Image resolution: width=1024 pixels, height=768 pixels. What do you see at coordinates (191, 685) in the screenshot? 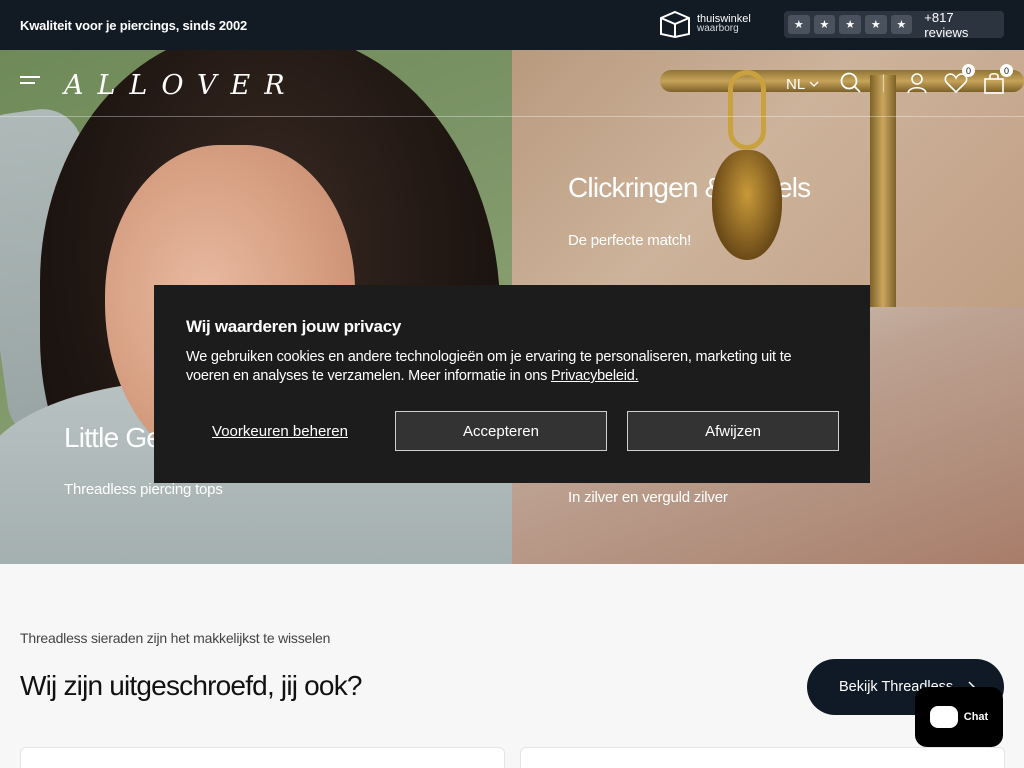
I see `section-title: Wij zijn uitgeschroefd, jij ook?` at bounding box center [191, 685].